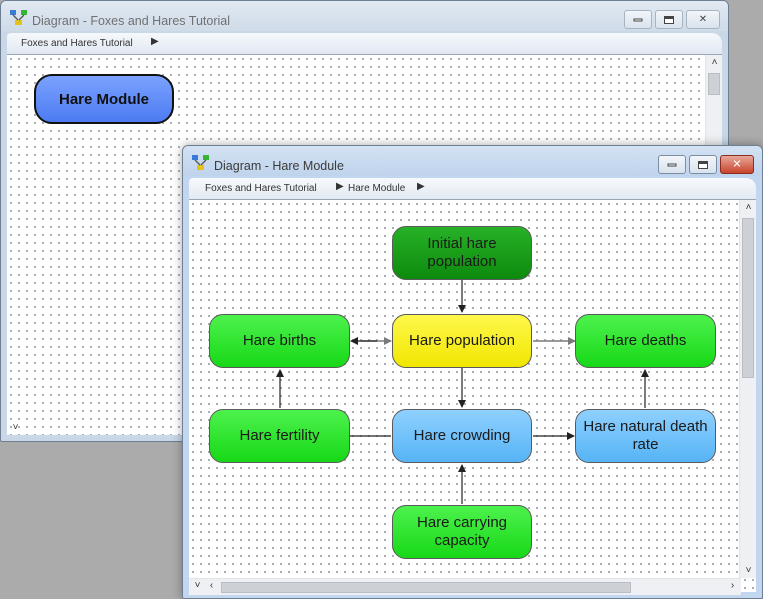  I want to click on horizontal-scrollbar: ˅ ‹ ›, so click(465, 586).